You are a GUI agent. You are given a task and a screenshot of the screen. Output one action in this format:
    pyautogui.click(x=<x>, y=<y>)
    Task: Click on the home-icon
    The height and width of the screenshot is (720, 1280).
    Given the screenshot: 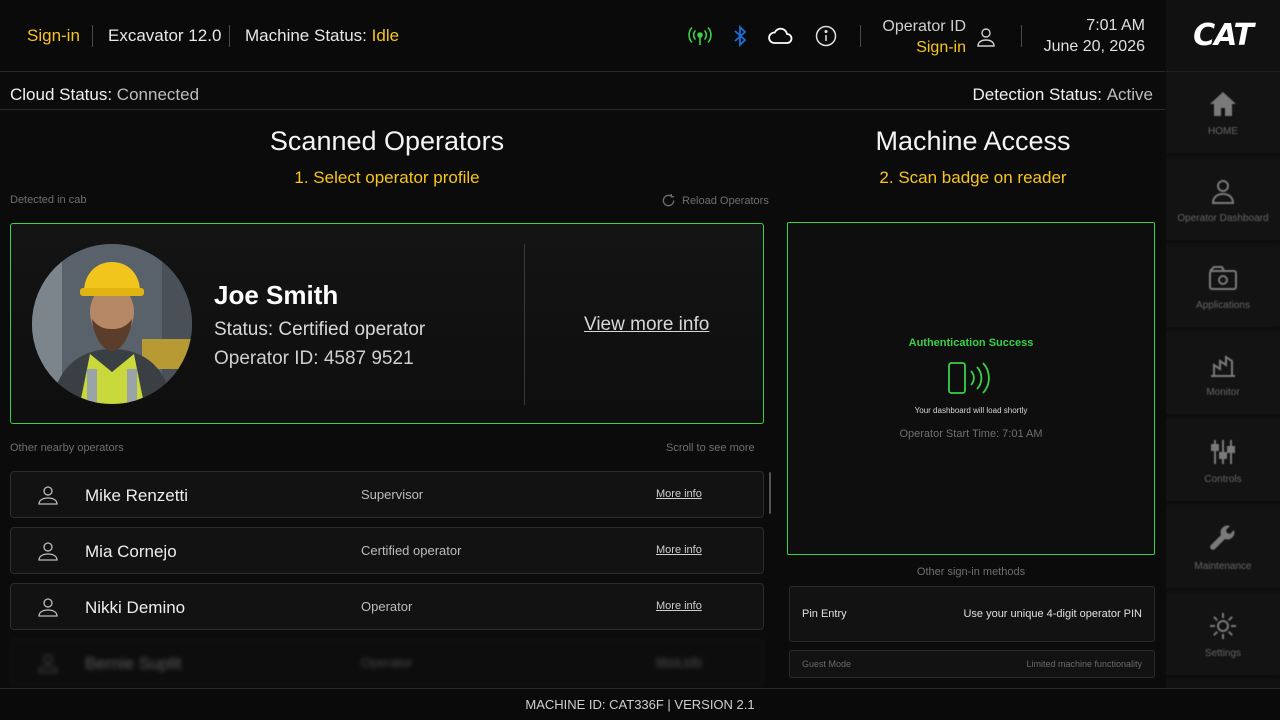 What is the action you would take?
    pyautogui.click(x=1223, y=104)
    